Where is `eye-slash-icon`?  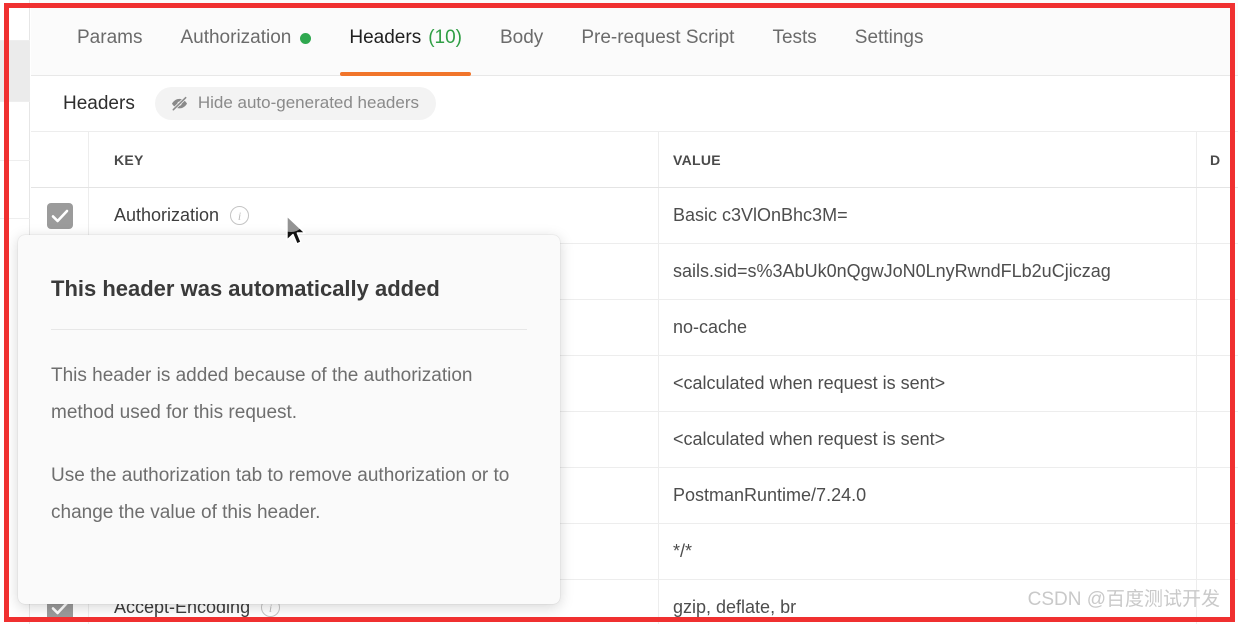 eye-slash-icon is located at coordinates (179, 103).